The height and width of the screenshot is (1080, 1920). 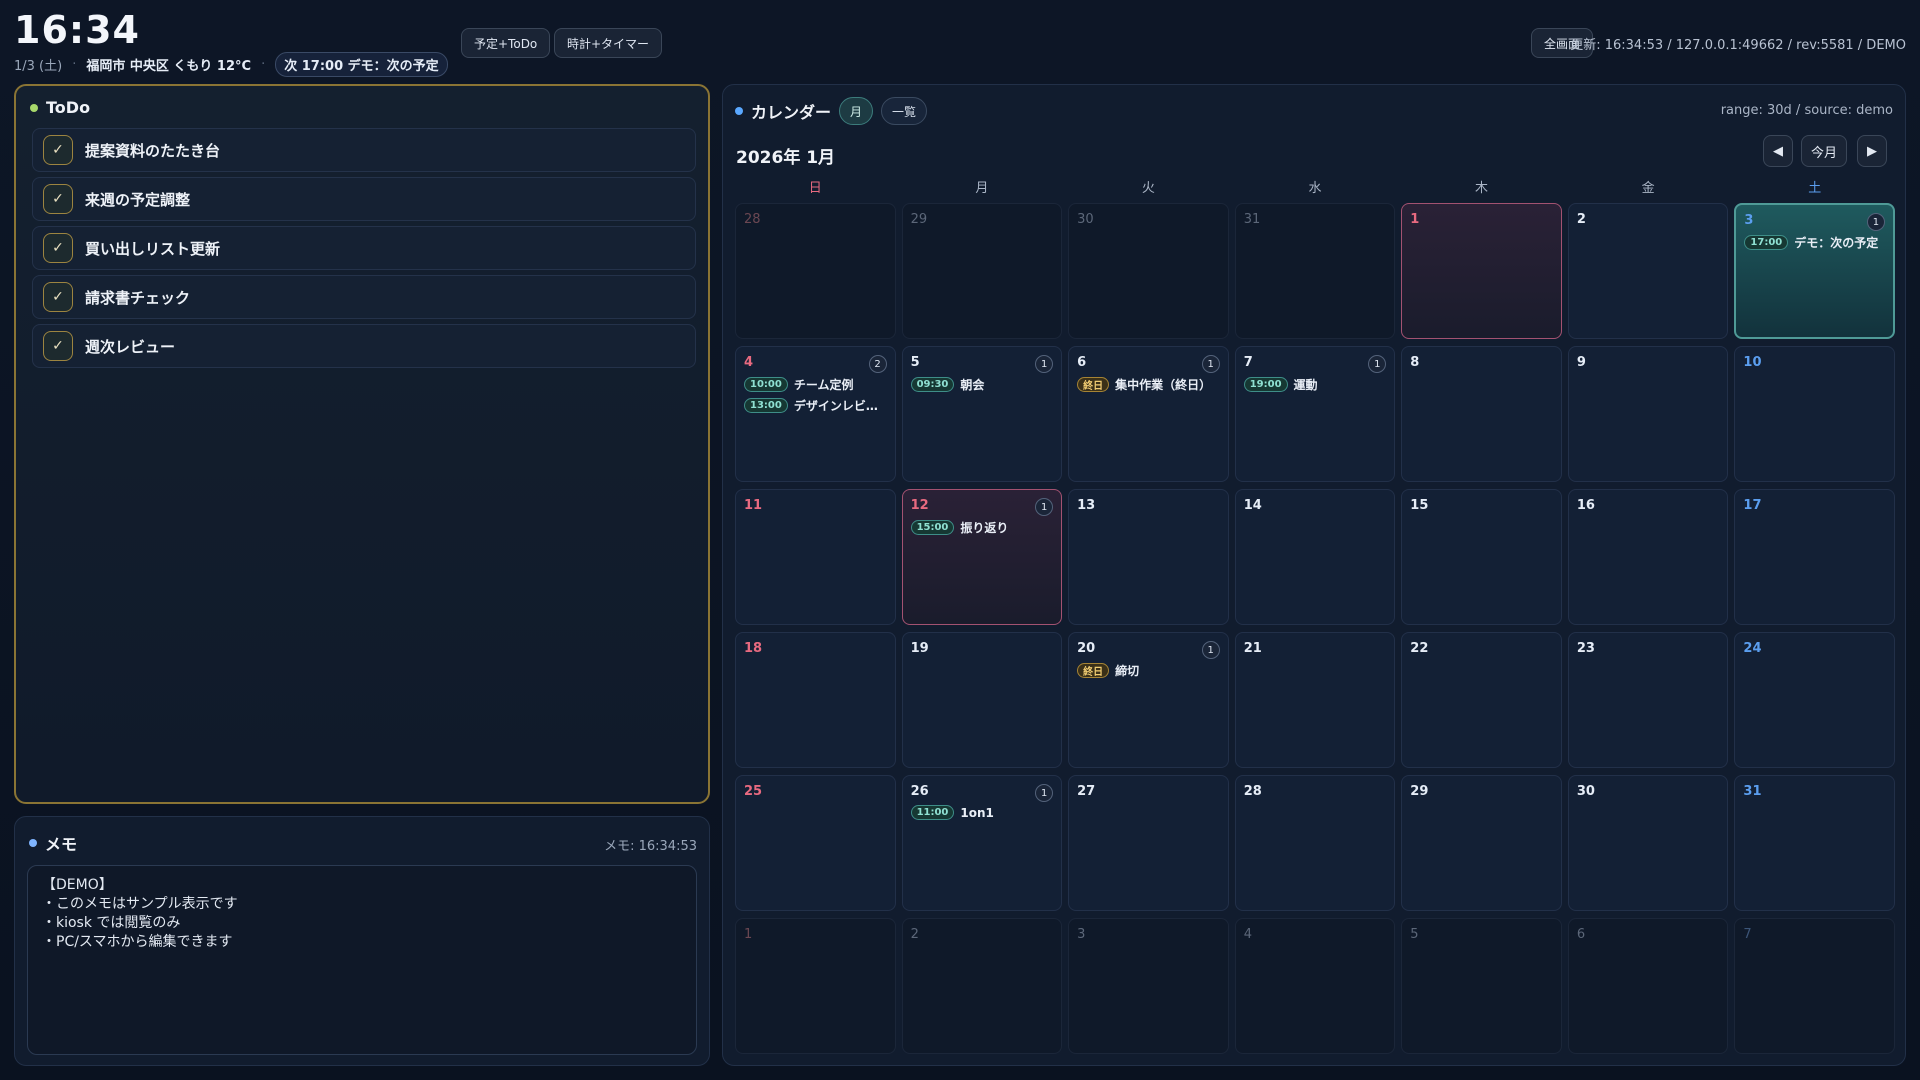 What do you see at coordinates (1148, 843) in the screenshot?
I see `calendar-day-cell: 27` at bounding box center [1148, 843].